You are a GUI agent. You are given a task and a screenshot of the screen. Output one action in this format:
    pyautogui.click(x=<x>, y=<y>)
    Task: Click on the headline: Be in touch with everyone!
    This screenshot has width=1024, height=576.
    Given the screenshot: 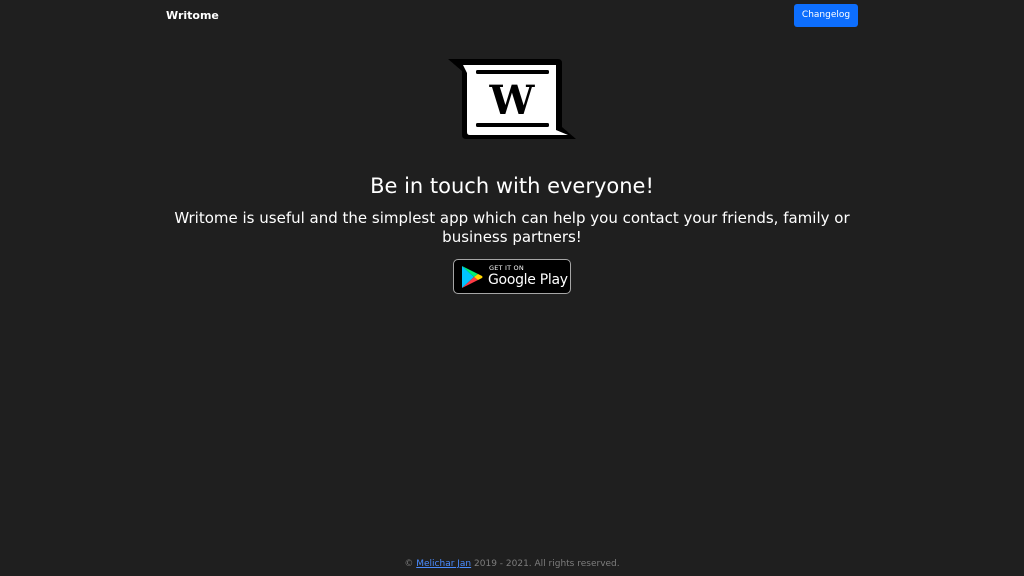 What is the action you would take?
    pyautogui.click(x=512, y=186)
    